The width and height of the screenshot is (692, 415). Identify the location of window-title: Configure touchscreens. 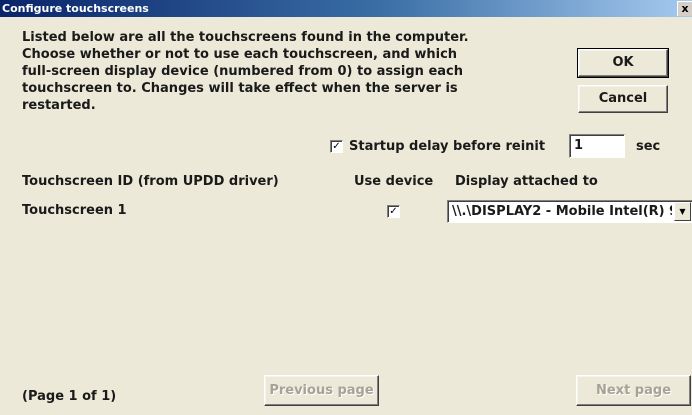
(75, 8).